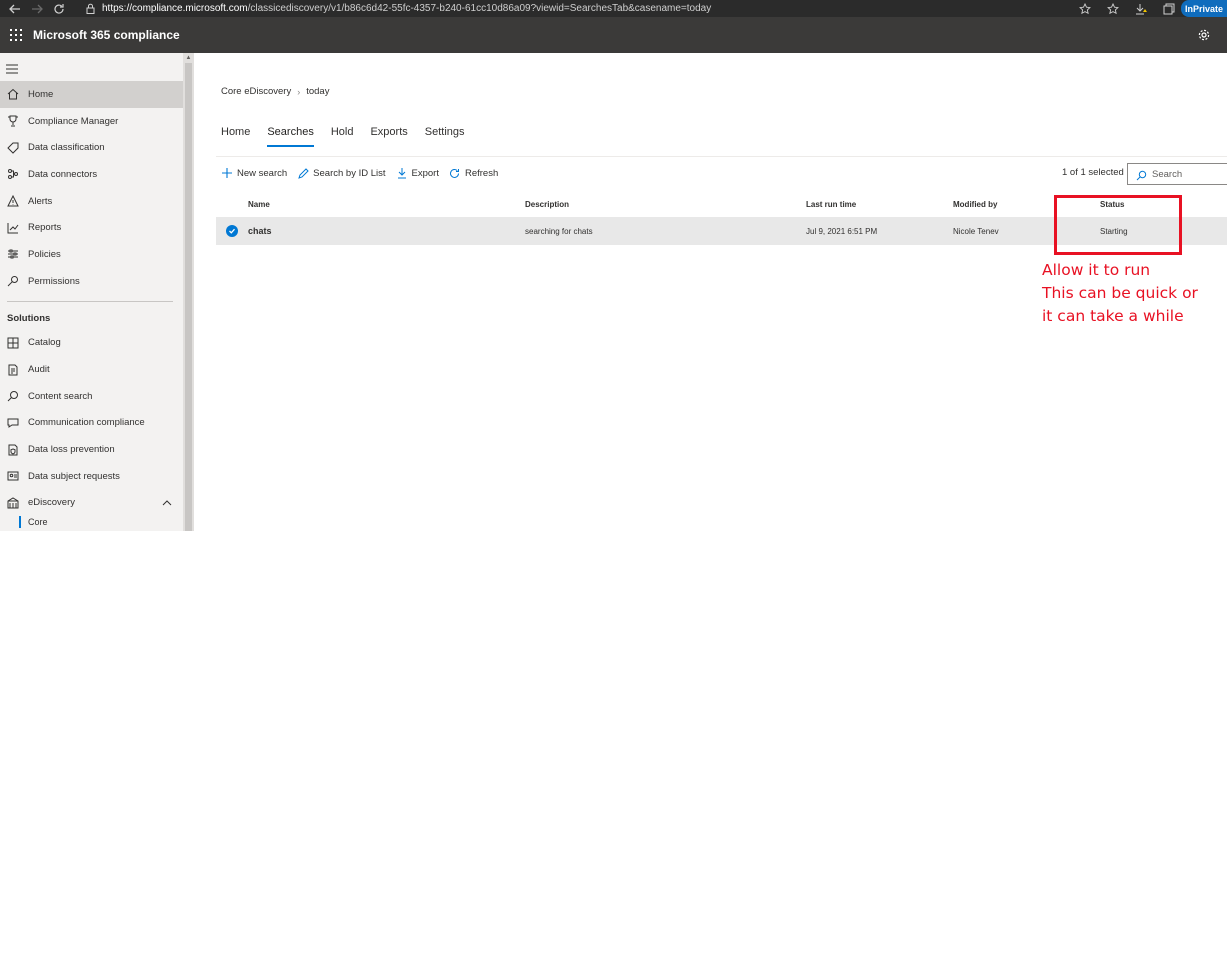 The height and width of the screenshot is (958, 1227). What do you see at coordinates (262, 173) in the screenshot?
I see `new-search-label: New search` at bounding box center [262, 173].